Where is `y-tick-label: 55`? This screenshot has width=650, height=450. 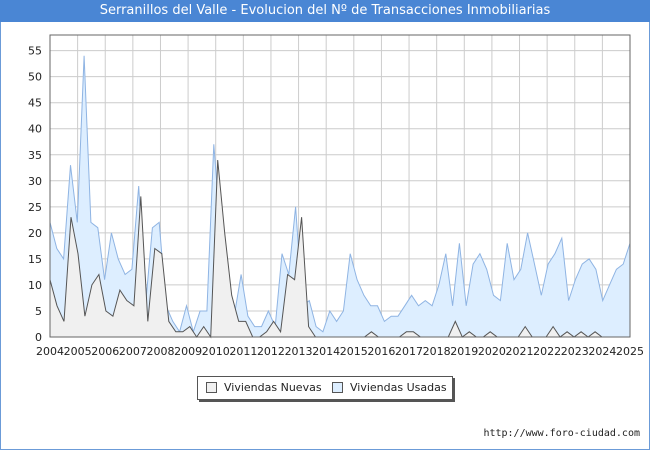
y-tick-label: 55 is located at coordinates (35, 51).